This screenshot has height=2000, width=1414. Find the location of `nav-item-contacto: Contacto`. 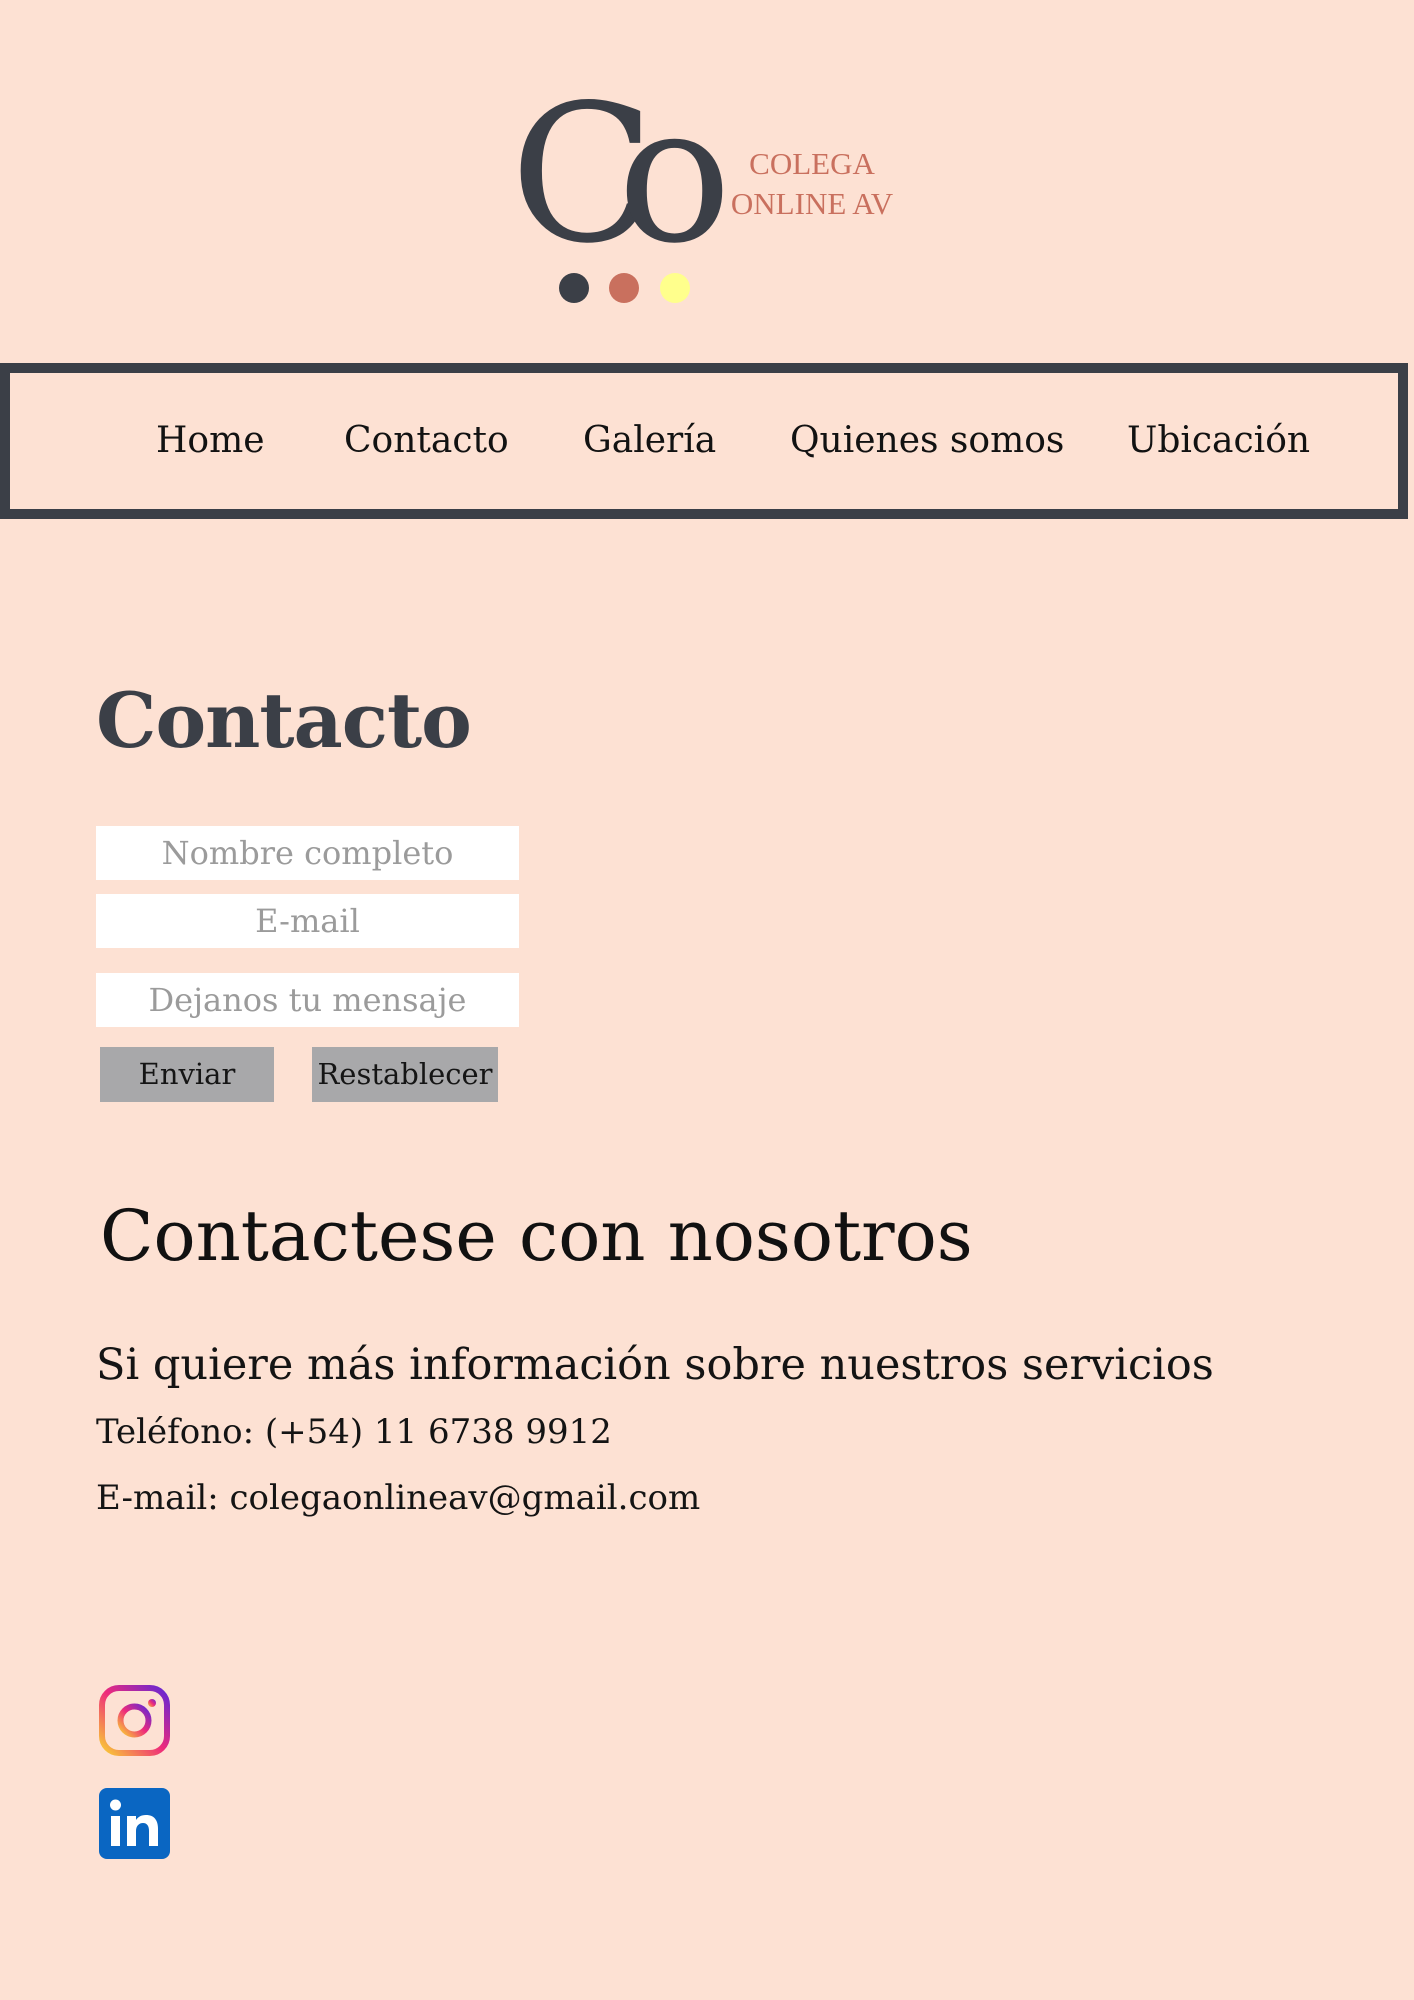

nav-item-contacto: Contacto is located at coordinates (426, 441).